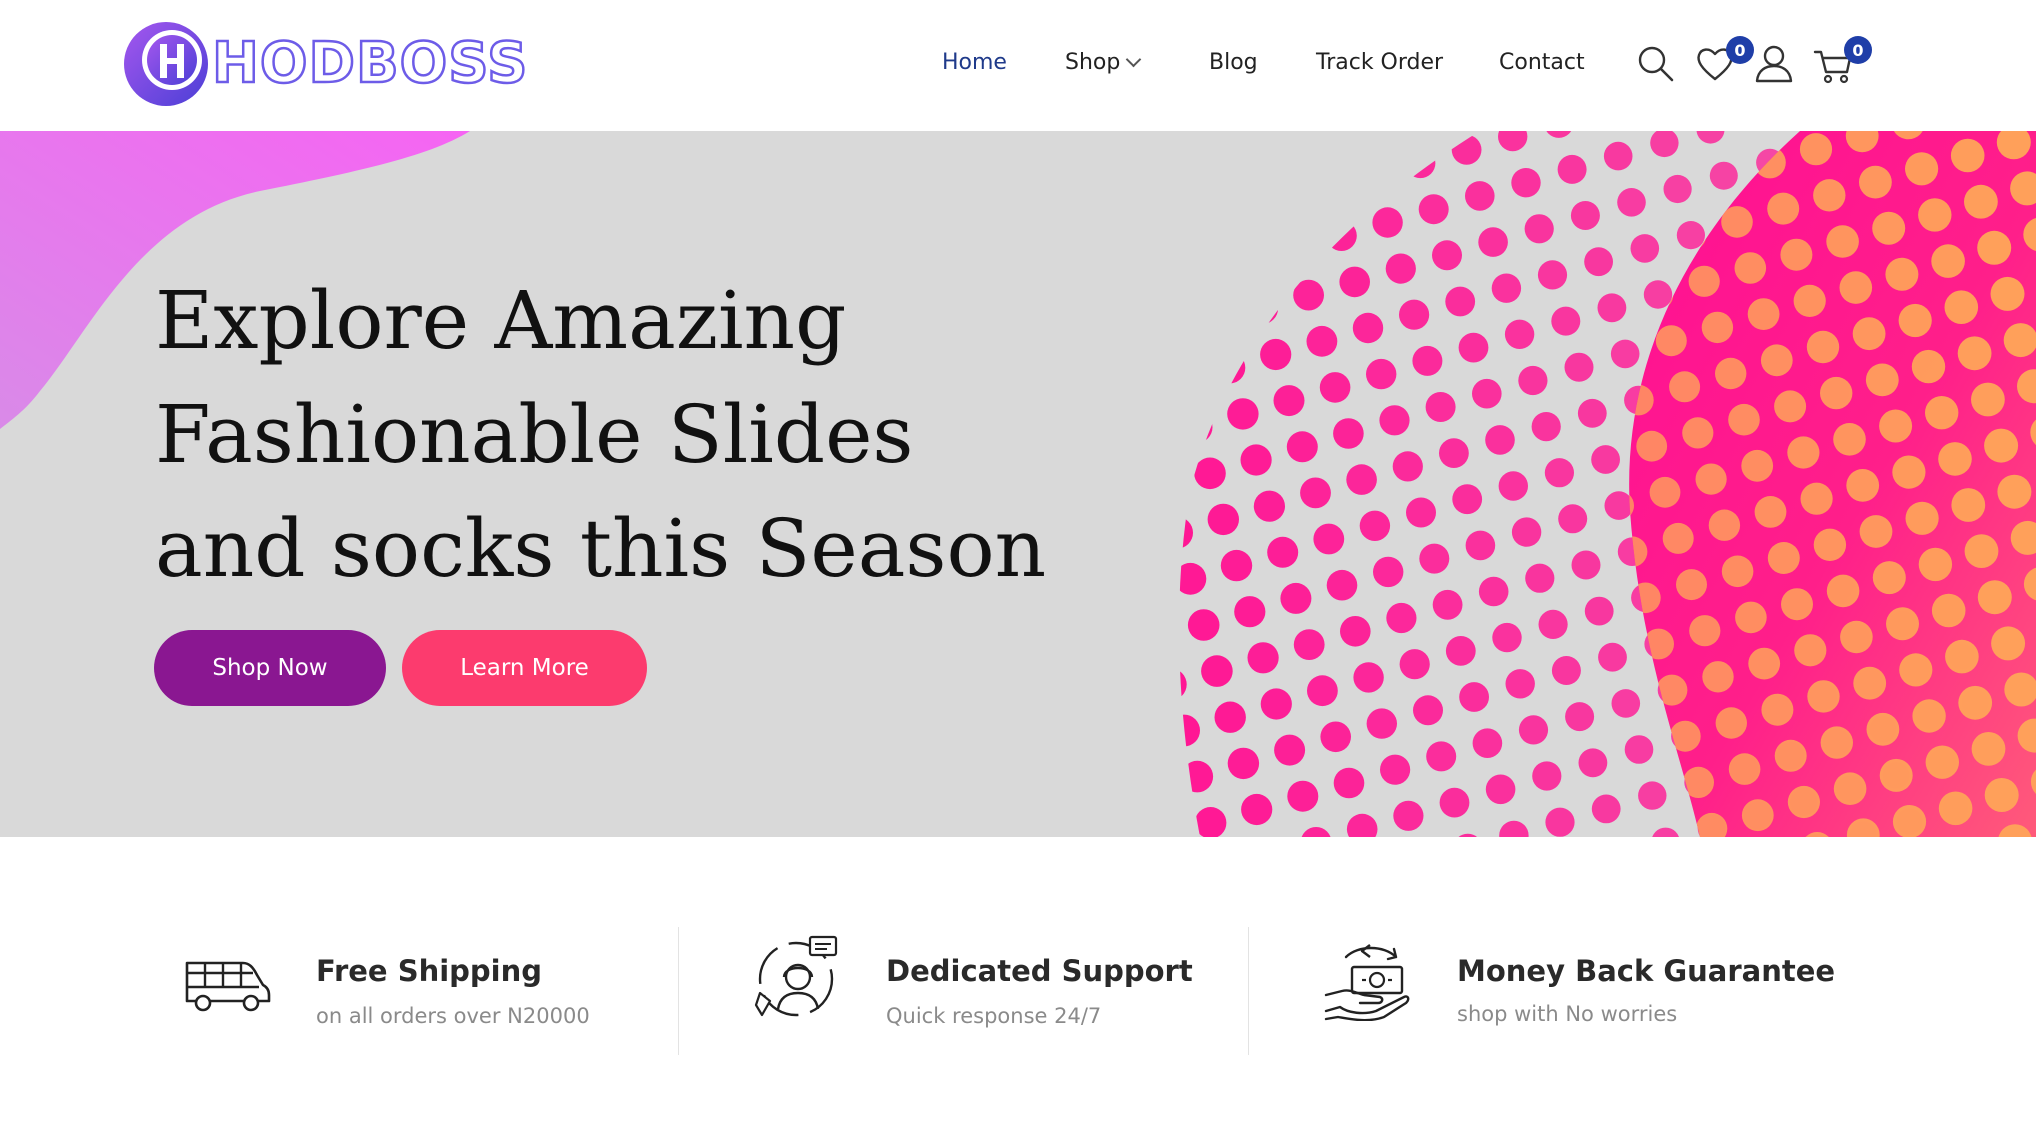 This screenshot has width=2036, height=1142. Describe the element at coordinates (1774, 63) in the screenshot. I see `user-icon` at that location.